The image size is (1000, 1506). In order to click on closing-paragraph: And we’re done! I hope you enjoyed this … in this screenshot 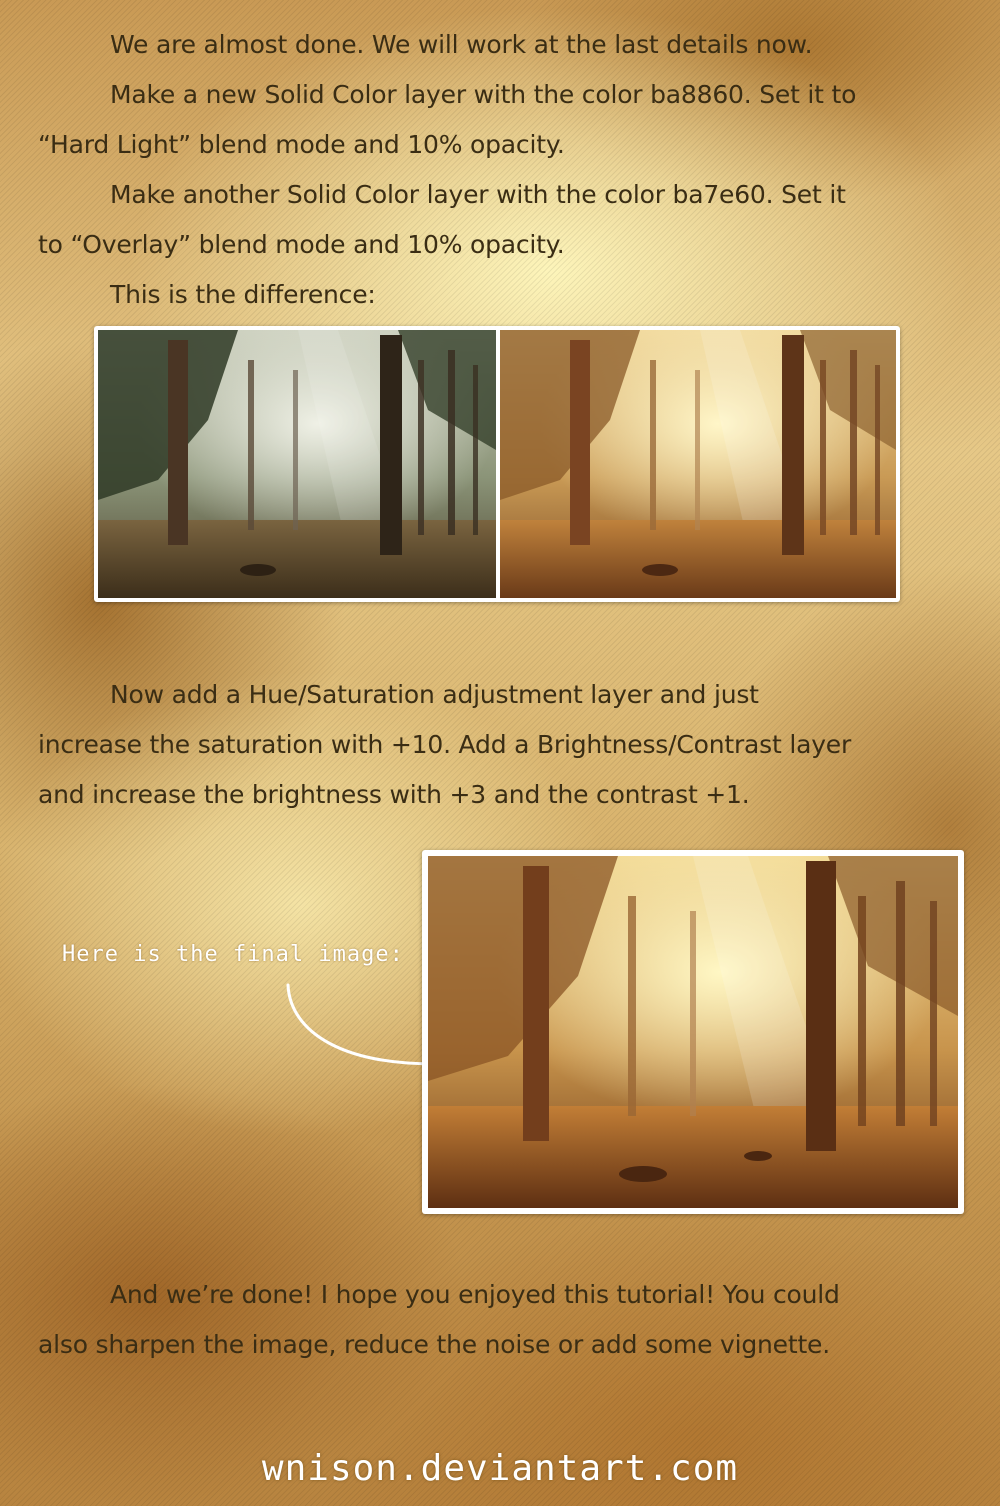, I will do `click(510, 1320)`.